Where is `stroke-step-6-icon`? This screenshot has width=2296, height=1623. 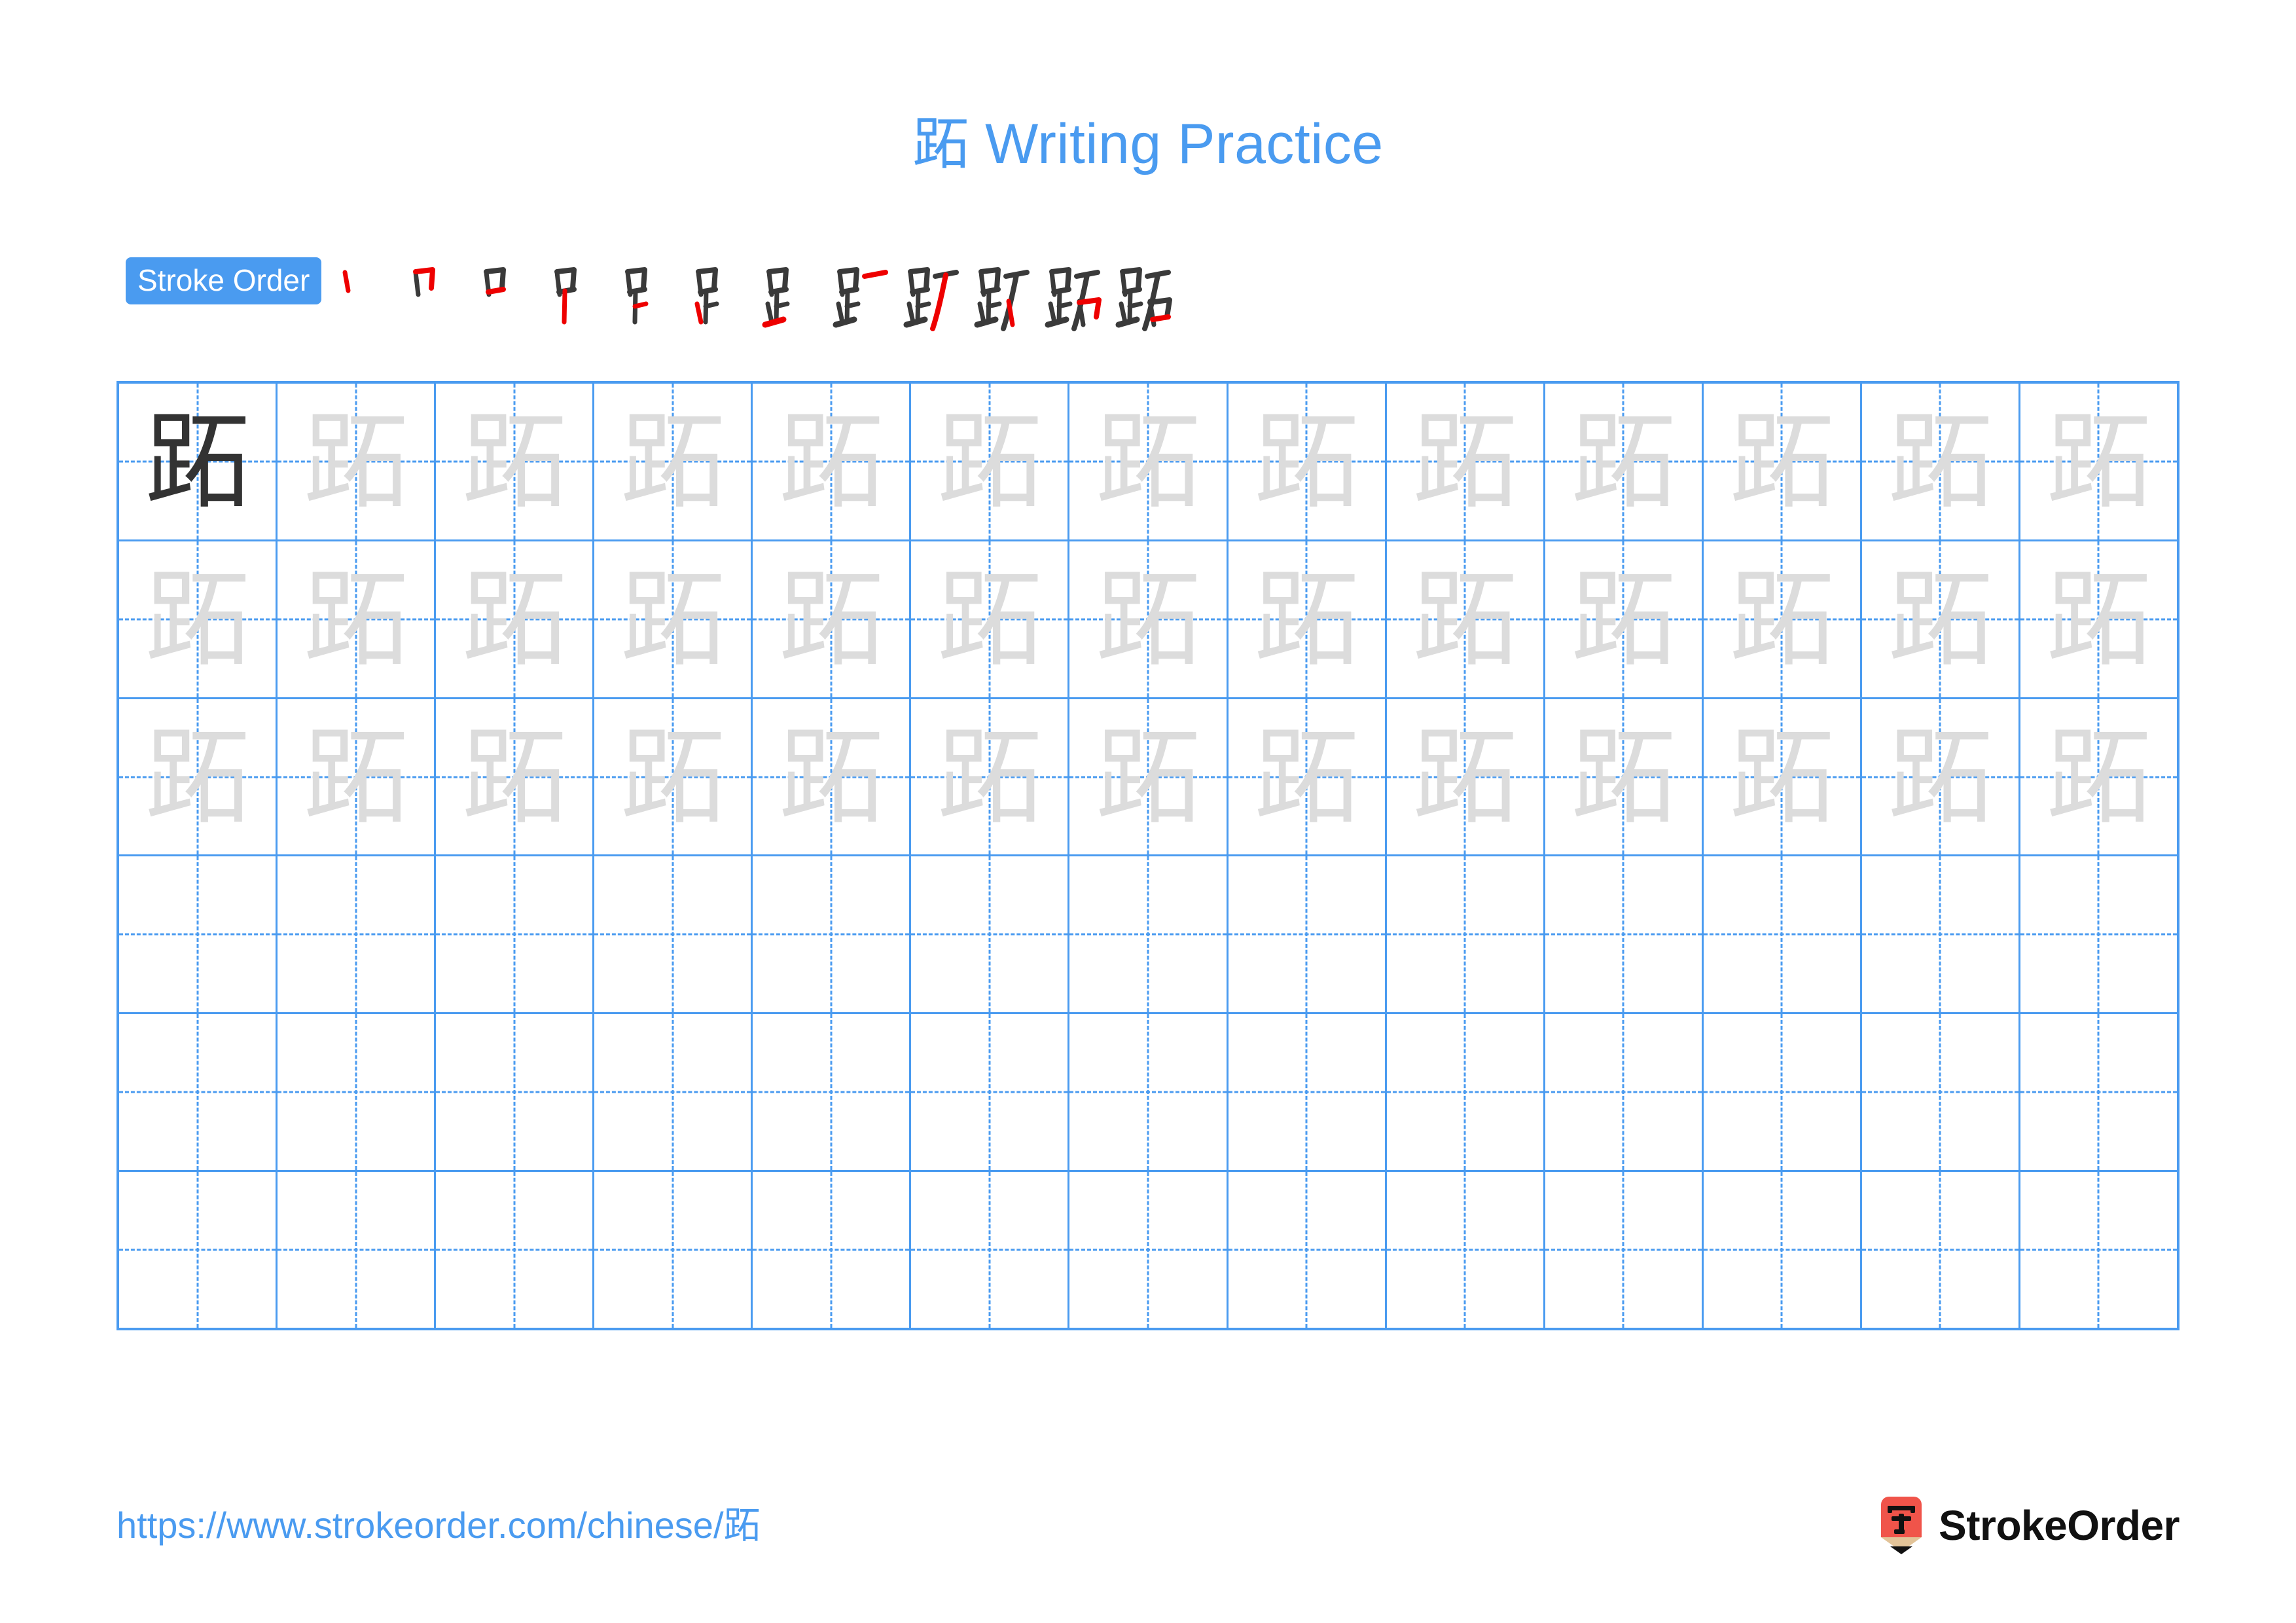
stroke-step-6-icon is located at coordinates (706, 296).